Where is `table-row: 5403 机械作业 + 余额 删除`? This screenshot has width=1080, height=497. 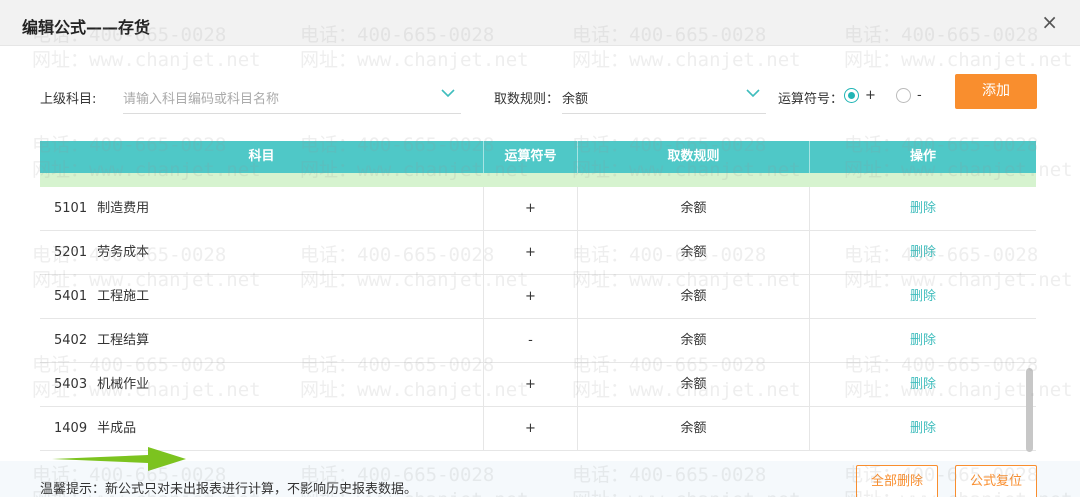 table-row: 5403 机械作业 + 余额 删除 is located at coordinates (538, 385).